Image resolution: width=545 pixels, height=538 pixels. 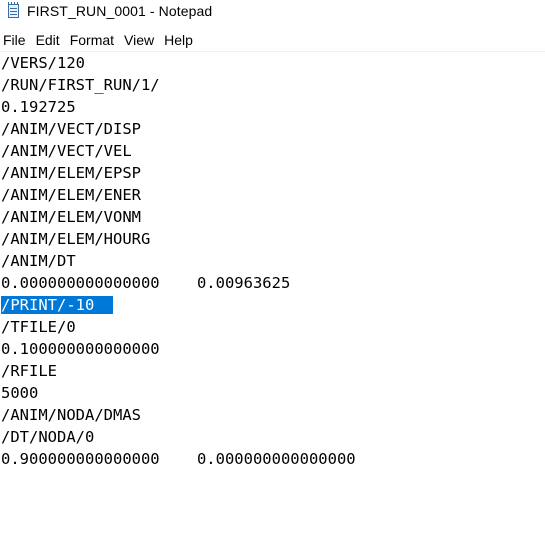 I want to click on text-selection: /PRINT/-10, so click(x=48, y=305).